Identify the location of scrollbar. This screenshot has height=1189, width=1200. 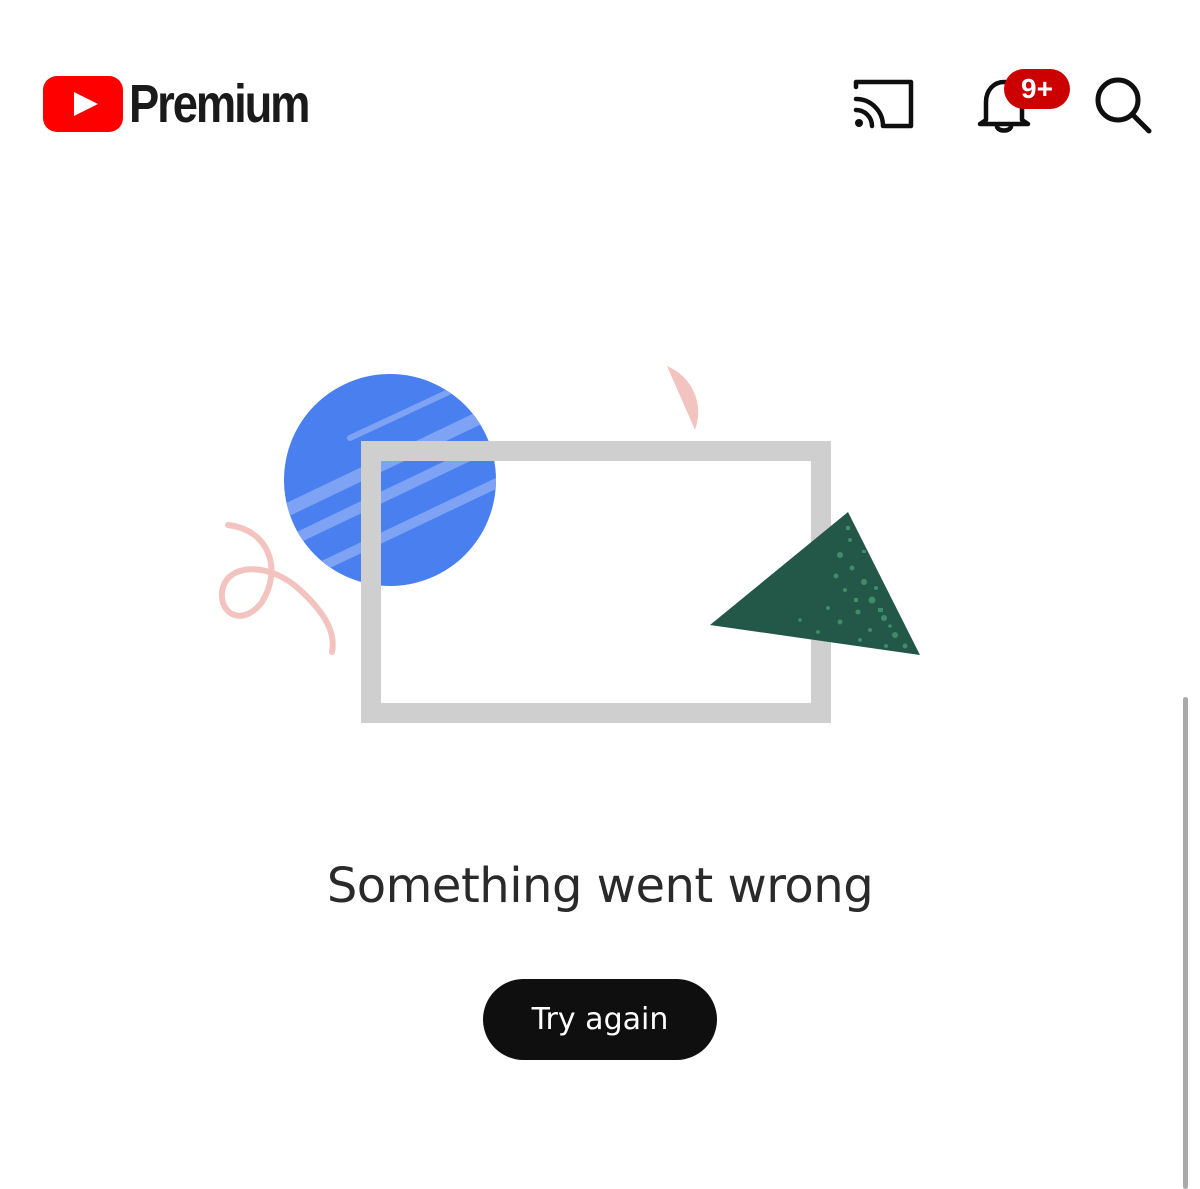
(1185, 943).